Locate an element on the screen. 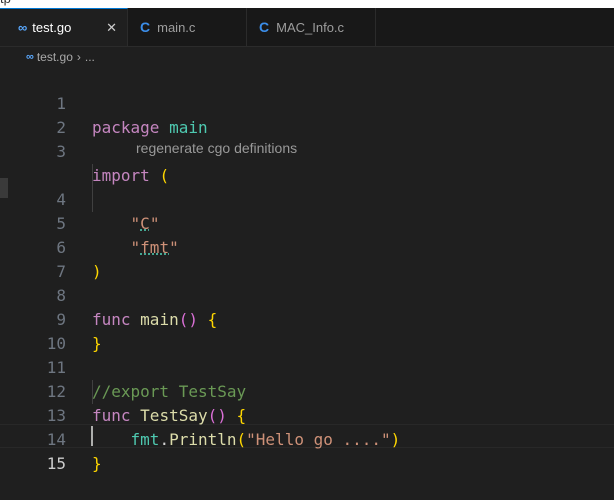 The image size is (614, 500). tab-mac-info-c: C MAC_Info.c is located at coordinates (311, 27).